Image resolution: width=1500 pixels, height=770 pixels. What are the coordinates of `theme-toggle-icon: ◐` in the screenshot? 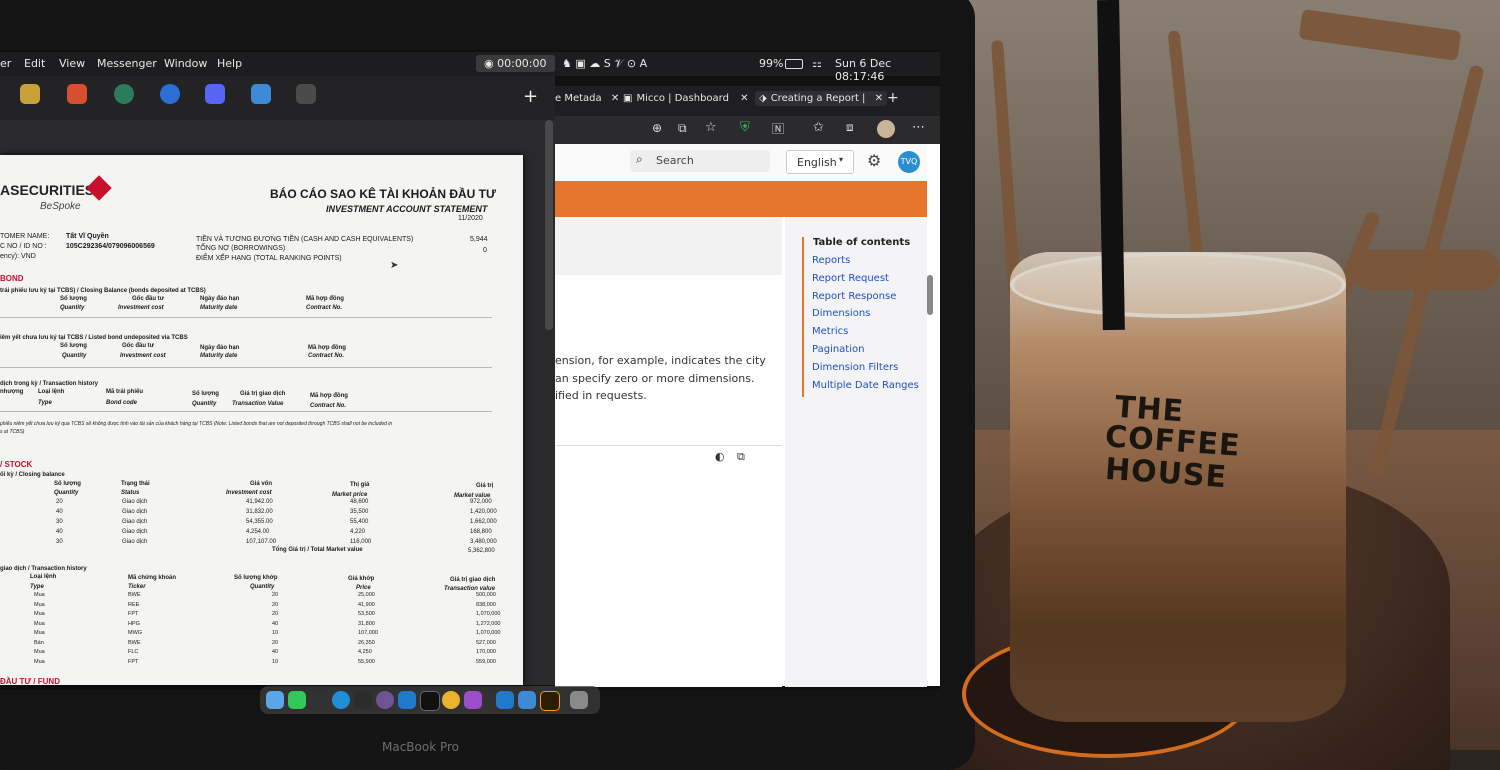 It's located at (720, 456).